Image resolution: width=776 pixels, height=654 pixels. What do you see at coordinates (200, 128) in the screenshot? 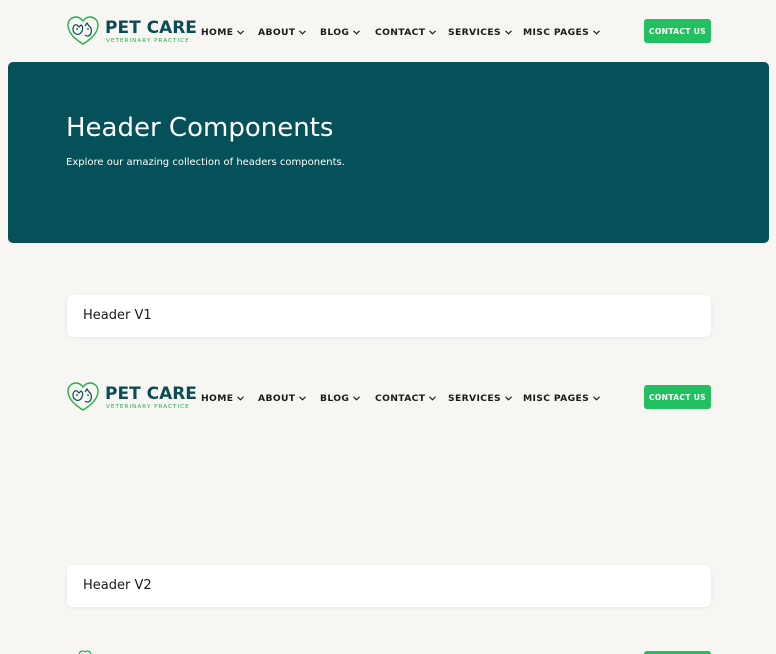
I see `page-title: Header Components` at bounding box center [200, 128].